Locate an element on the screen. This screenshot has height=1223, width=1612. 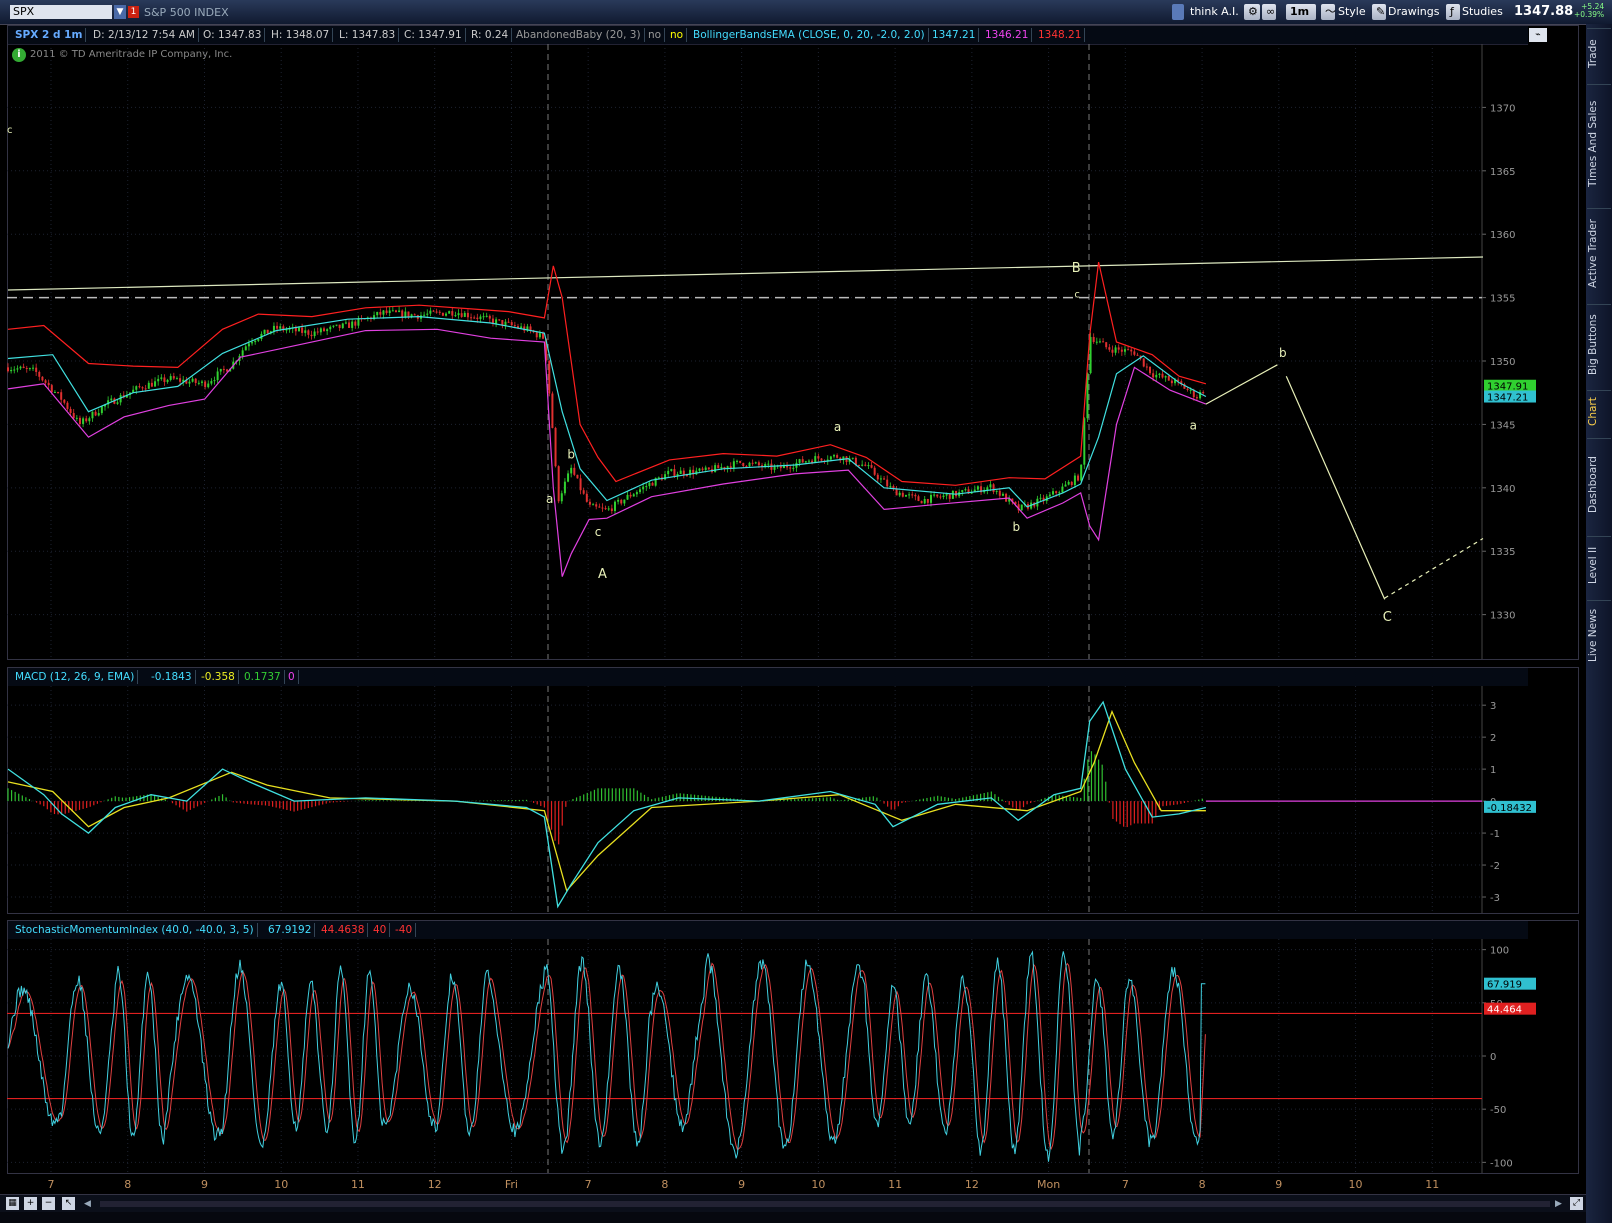
side-tab-level-ii: Level II is located at coordinates (1599, 565).